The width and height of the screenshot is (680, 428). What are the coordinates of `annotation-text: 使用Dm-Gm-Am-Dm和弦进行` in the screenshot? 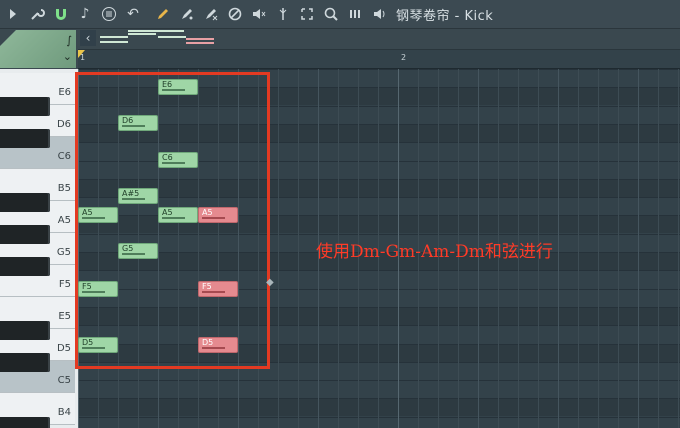 It's located at (434, 252).